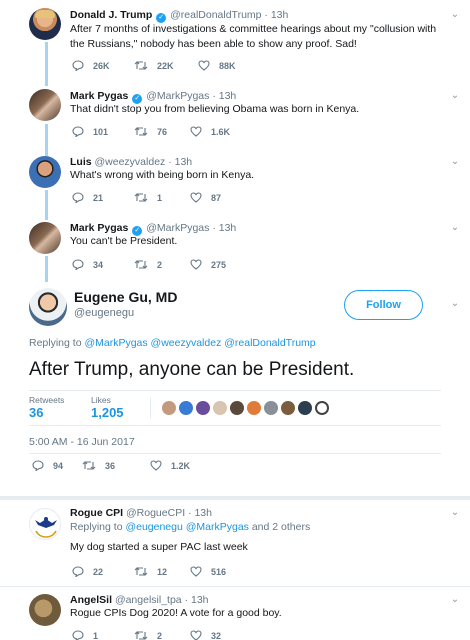  What do you see at coordinates (221, 197) in the screenshot?
I see `like-button: 87` at bounding box center [221, 197].